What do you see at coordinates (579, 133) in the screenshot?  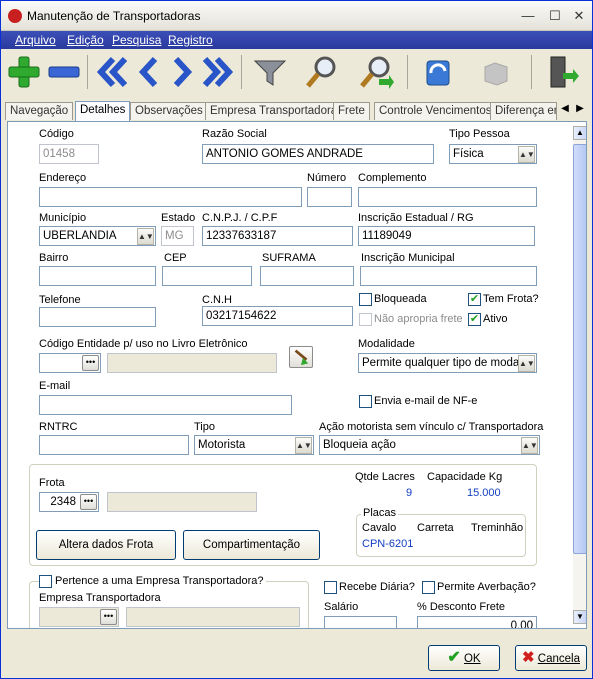 I see `scroll-up-icon: ▲` at bounding box center [579, 133].